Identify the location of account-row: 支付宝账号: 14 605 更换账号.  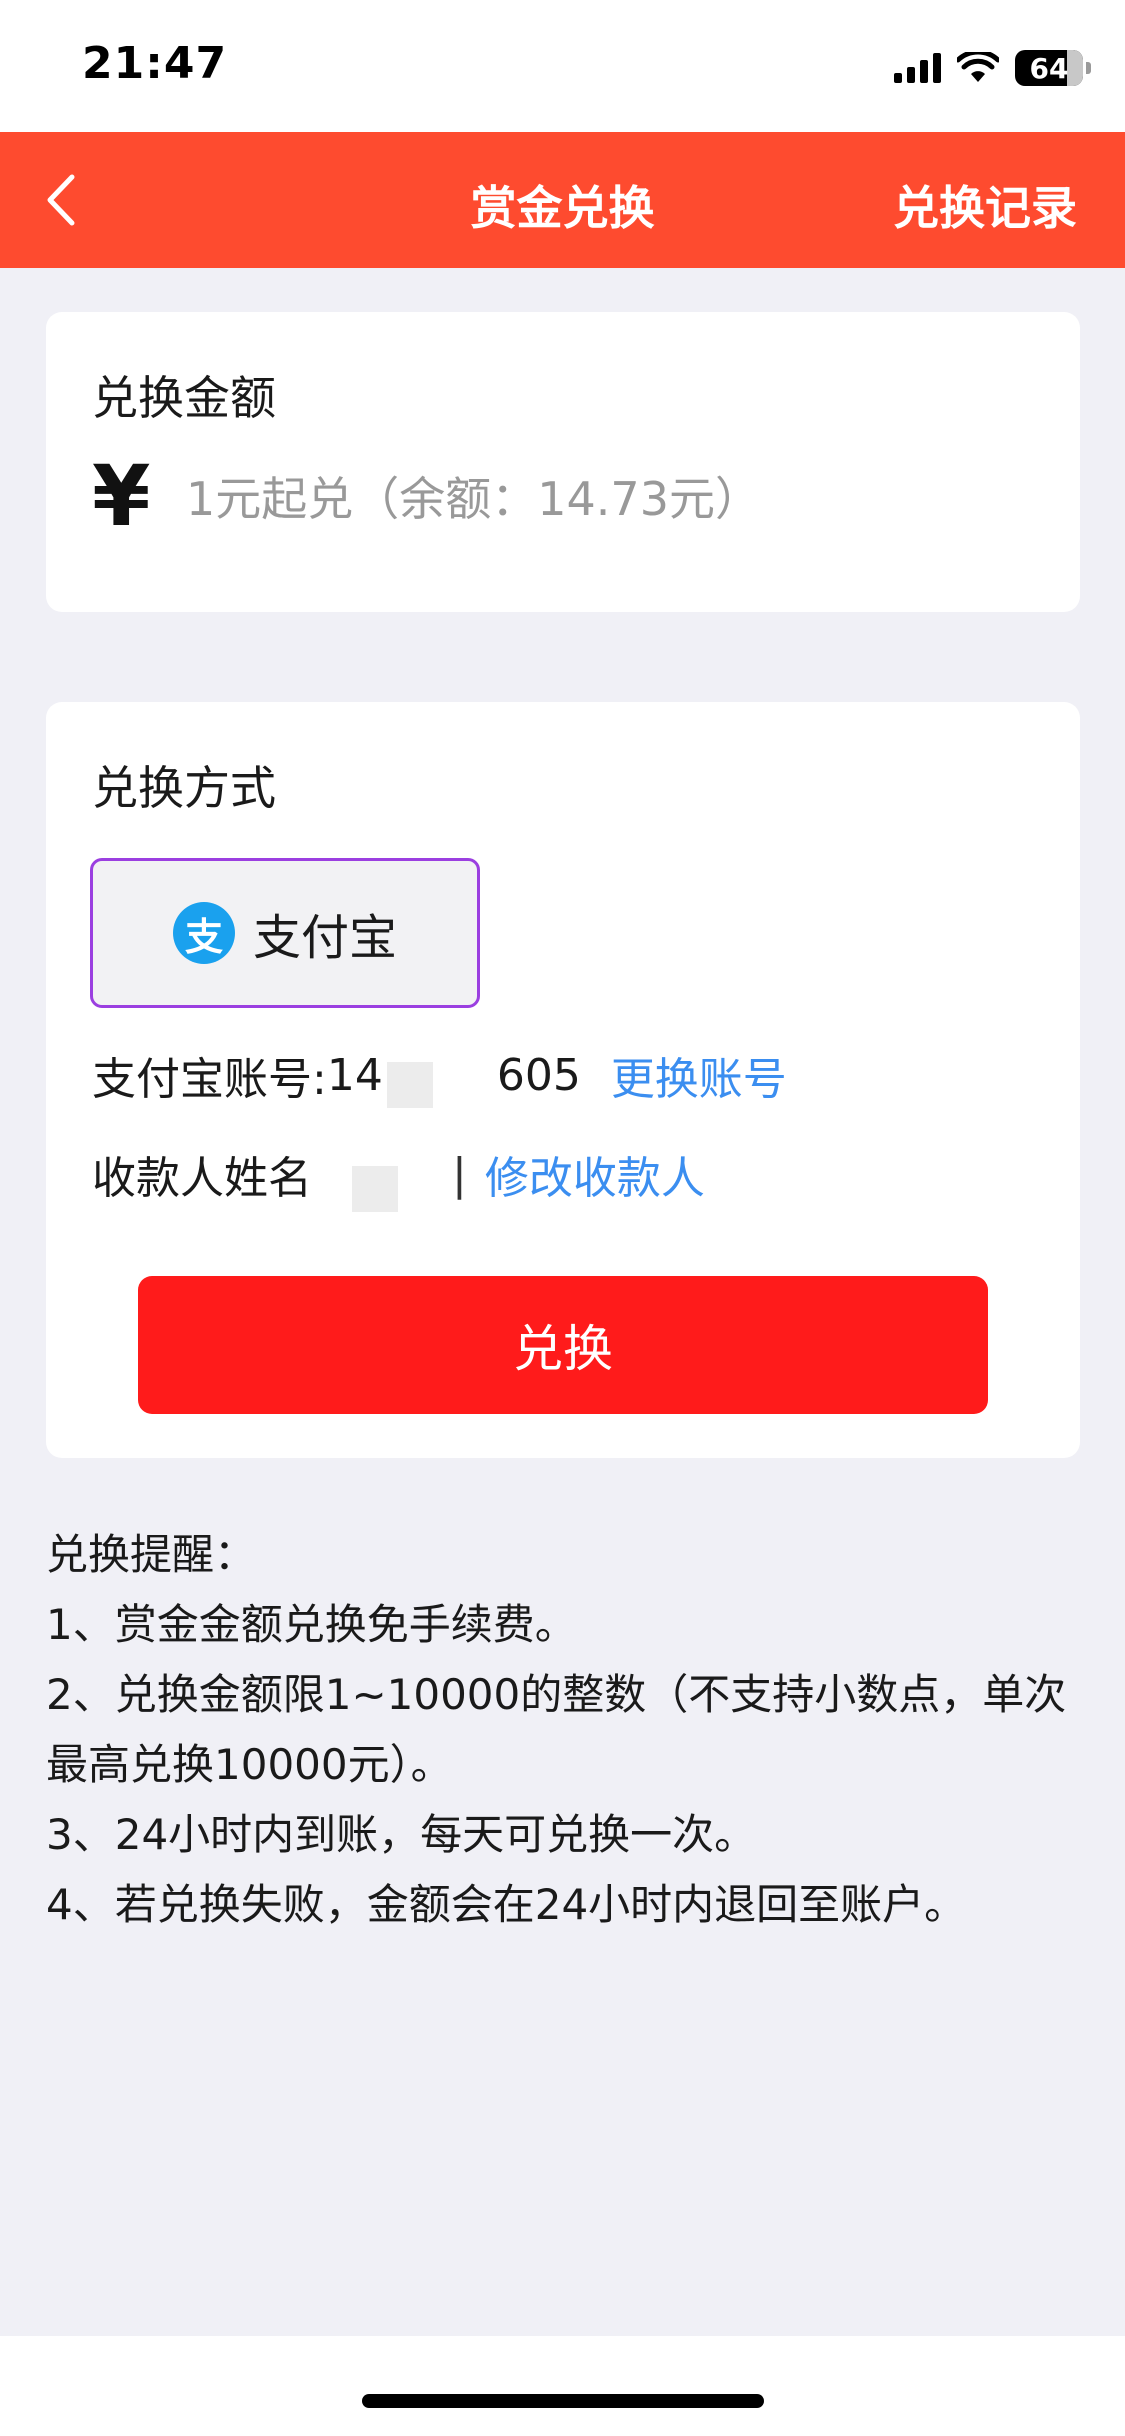
(439, 1075).